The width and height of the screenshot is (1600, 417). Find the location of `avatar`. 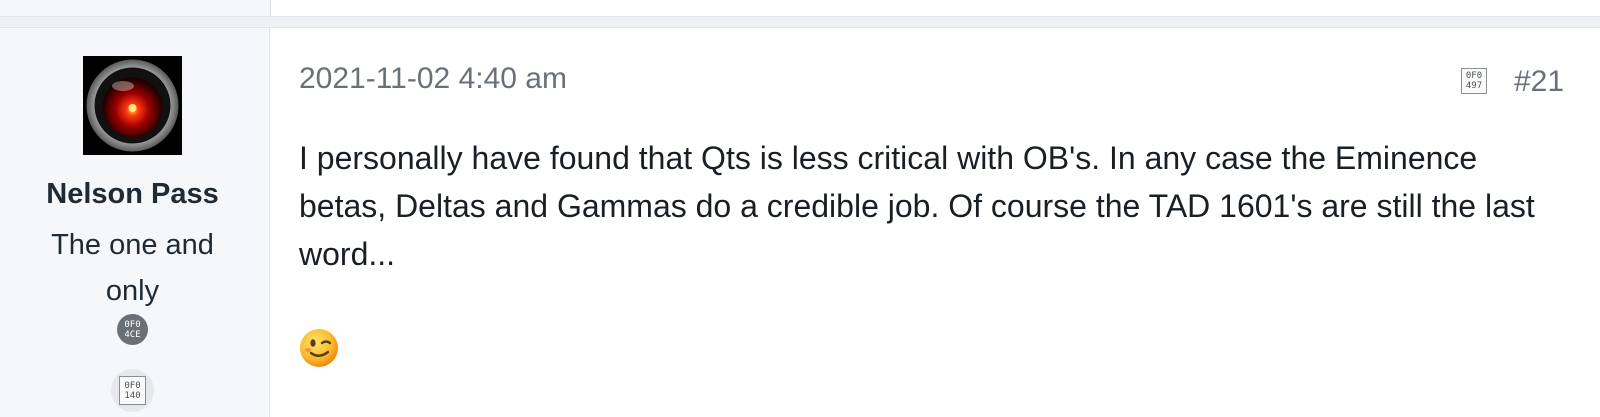

avatar is located at coordinates (132, 105).